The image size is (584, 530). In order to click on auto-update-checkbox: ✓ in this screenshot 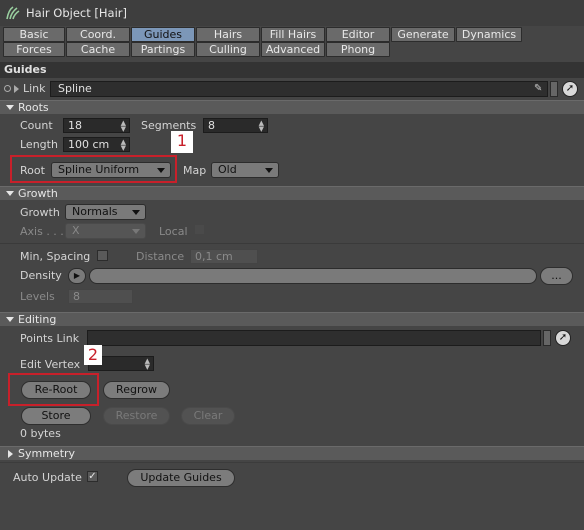, I will do `click(92, 476)`.